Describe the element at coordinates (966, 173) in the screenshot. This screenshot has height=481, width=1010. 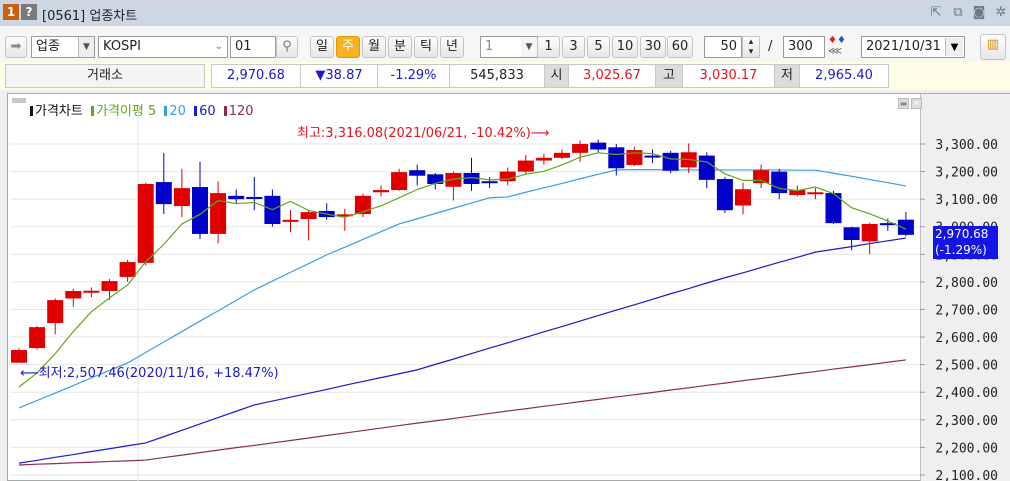
I see `y-tick-label: 3,200.00` at that location.